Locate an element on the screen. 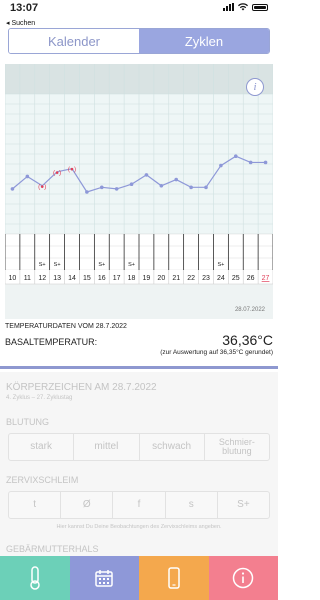 This screenshot has height=600, width=320. day-label: 19 is located at coordinates (147, 278).